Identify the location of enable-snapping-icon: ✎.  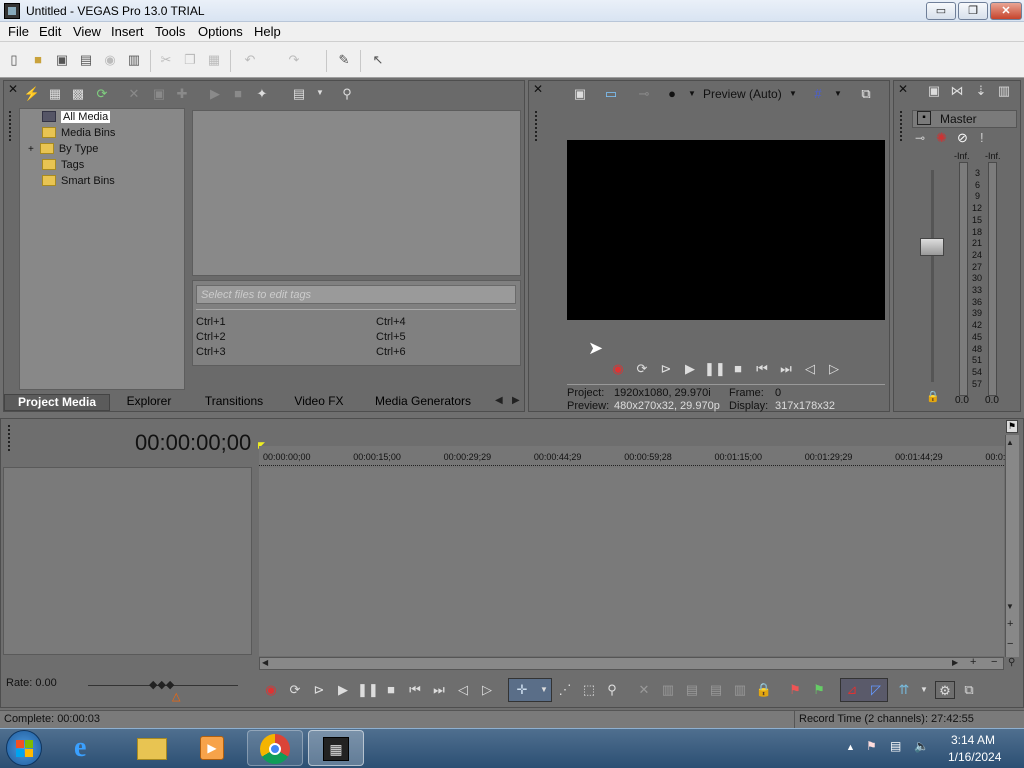
(344, 60).